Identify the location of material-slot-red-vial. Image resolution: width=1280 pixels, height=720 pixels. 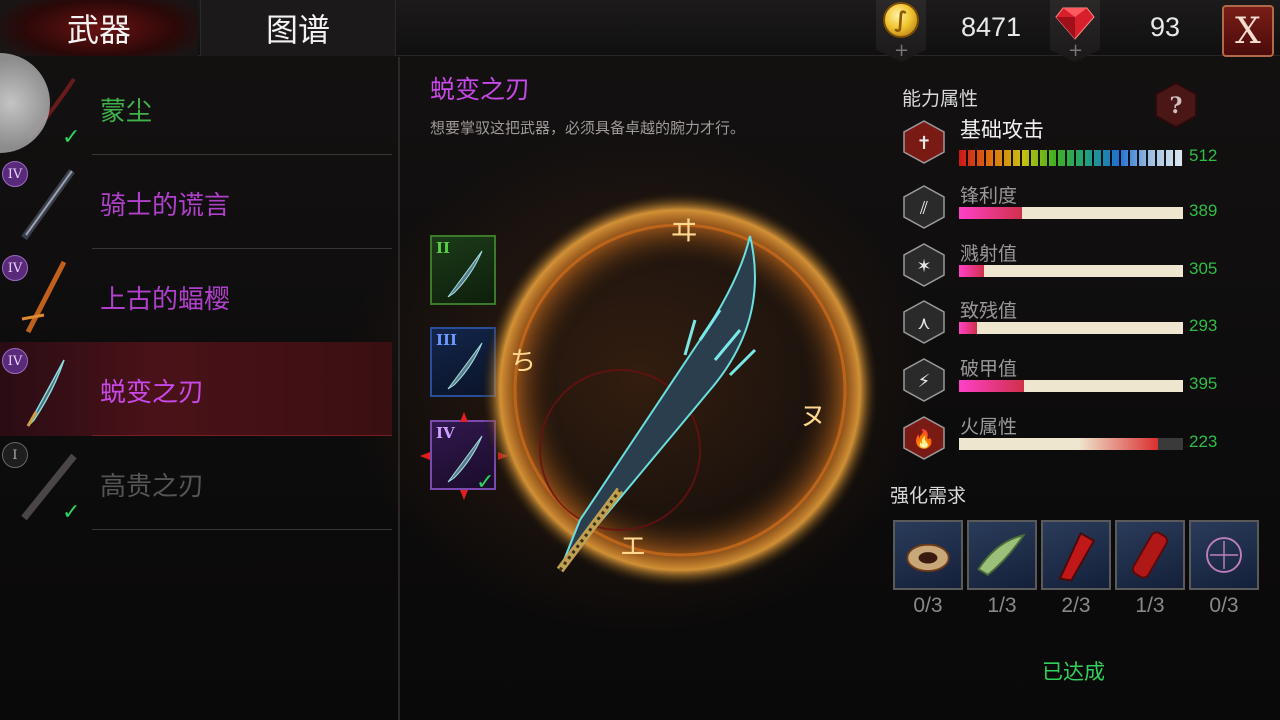
(1150, 555).